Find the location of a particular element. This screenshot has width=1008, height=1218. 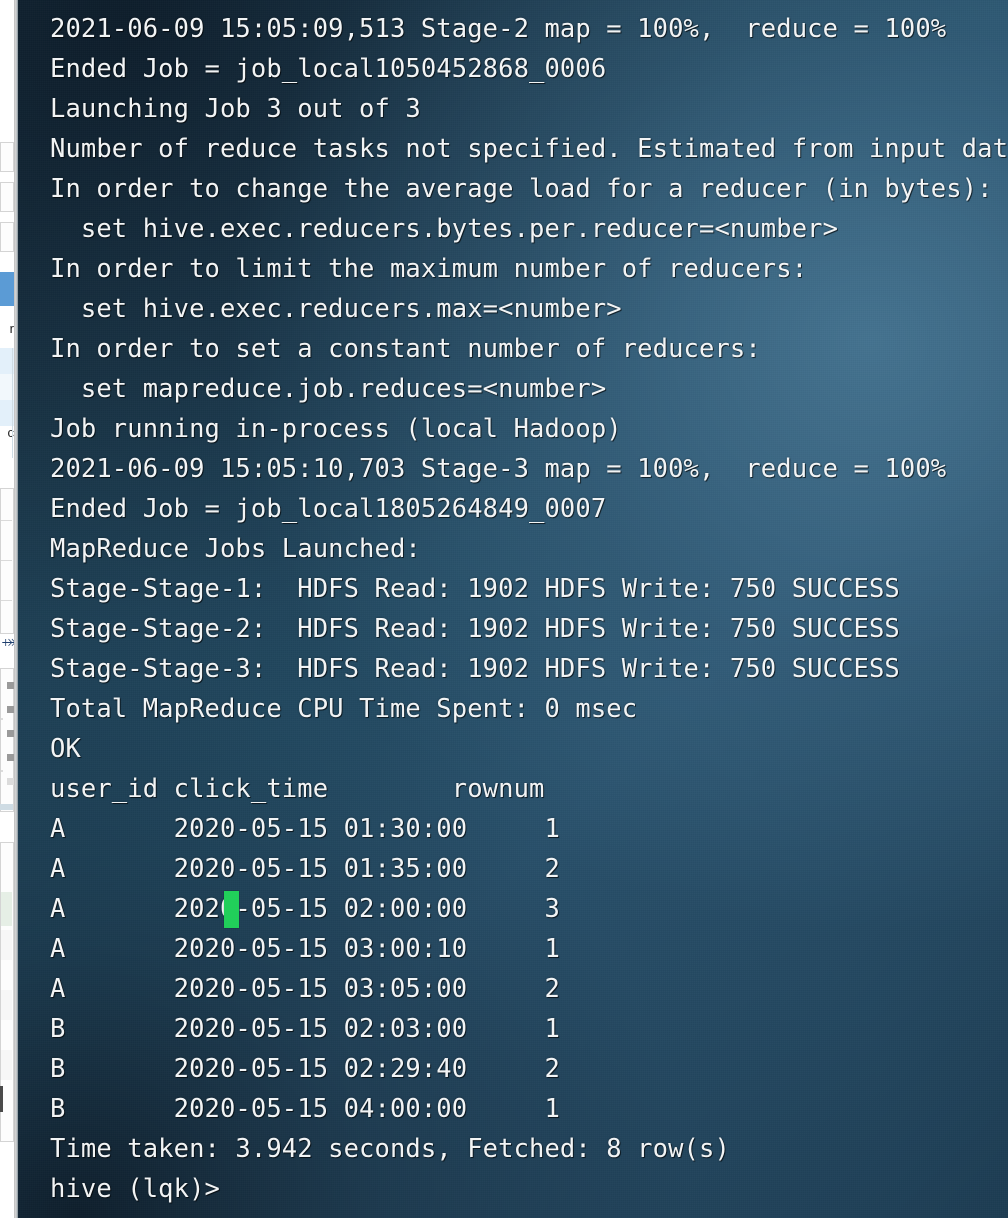

hive-prompt: hive (lqk)> is located at coordinates (513, 1189).